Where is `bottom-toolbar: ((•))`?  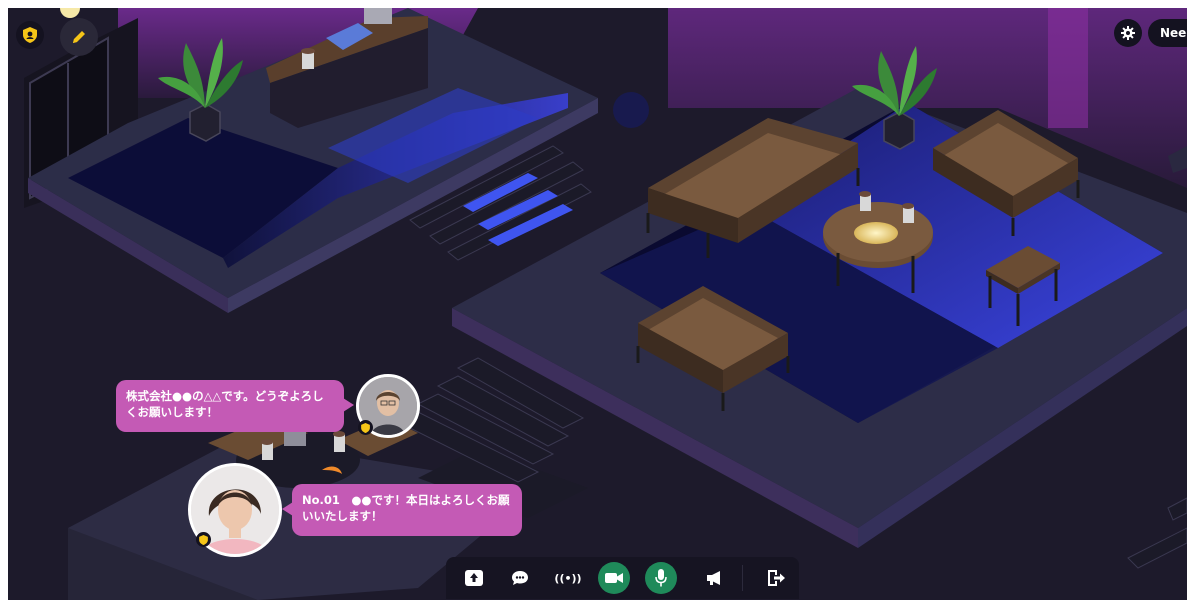 bottom-toolbar: ((•)) is located at coordinates (622, 578).